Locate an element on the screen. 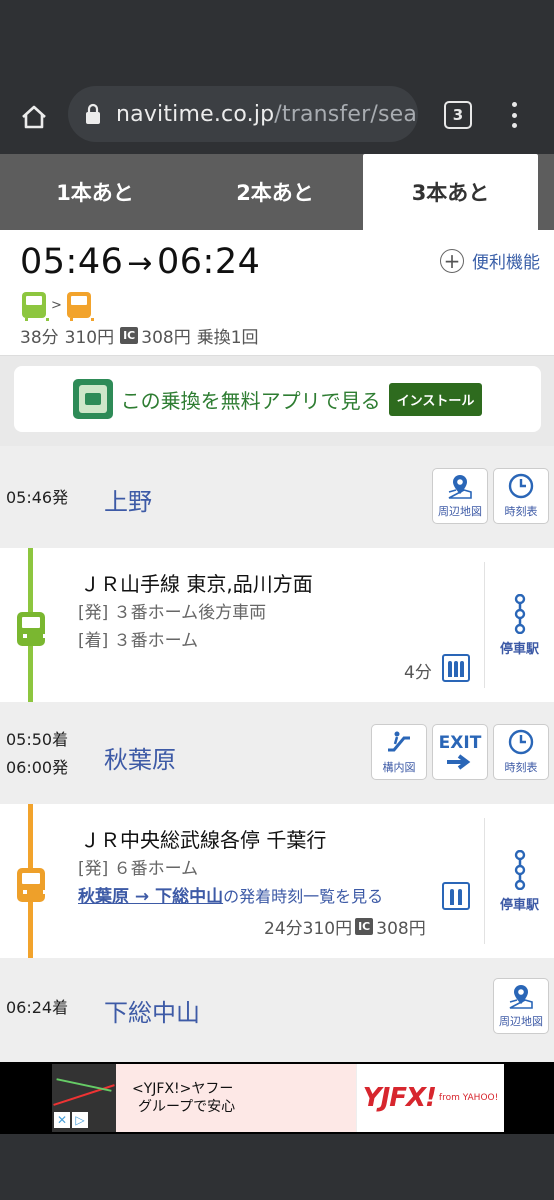 The image size is (554, 1200). status-bar is located at coordinates (277, 38).